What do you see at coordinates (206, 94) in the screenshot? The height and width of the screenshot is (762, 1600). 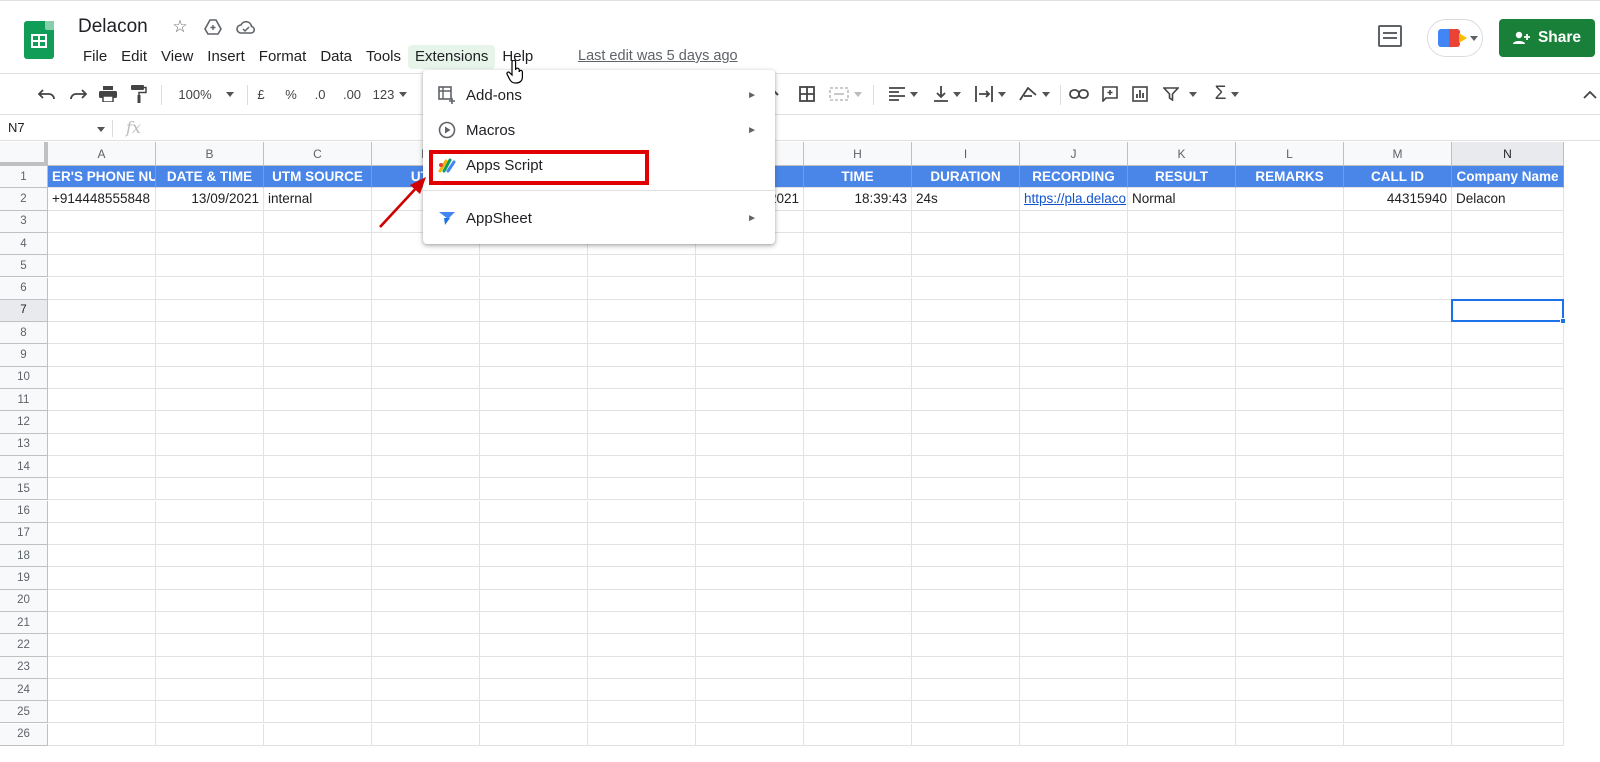 I see `zoom-select: 100%` at bounding box center [206, 94].